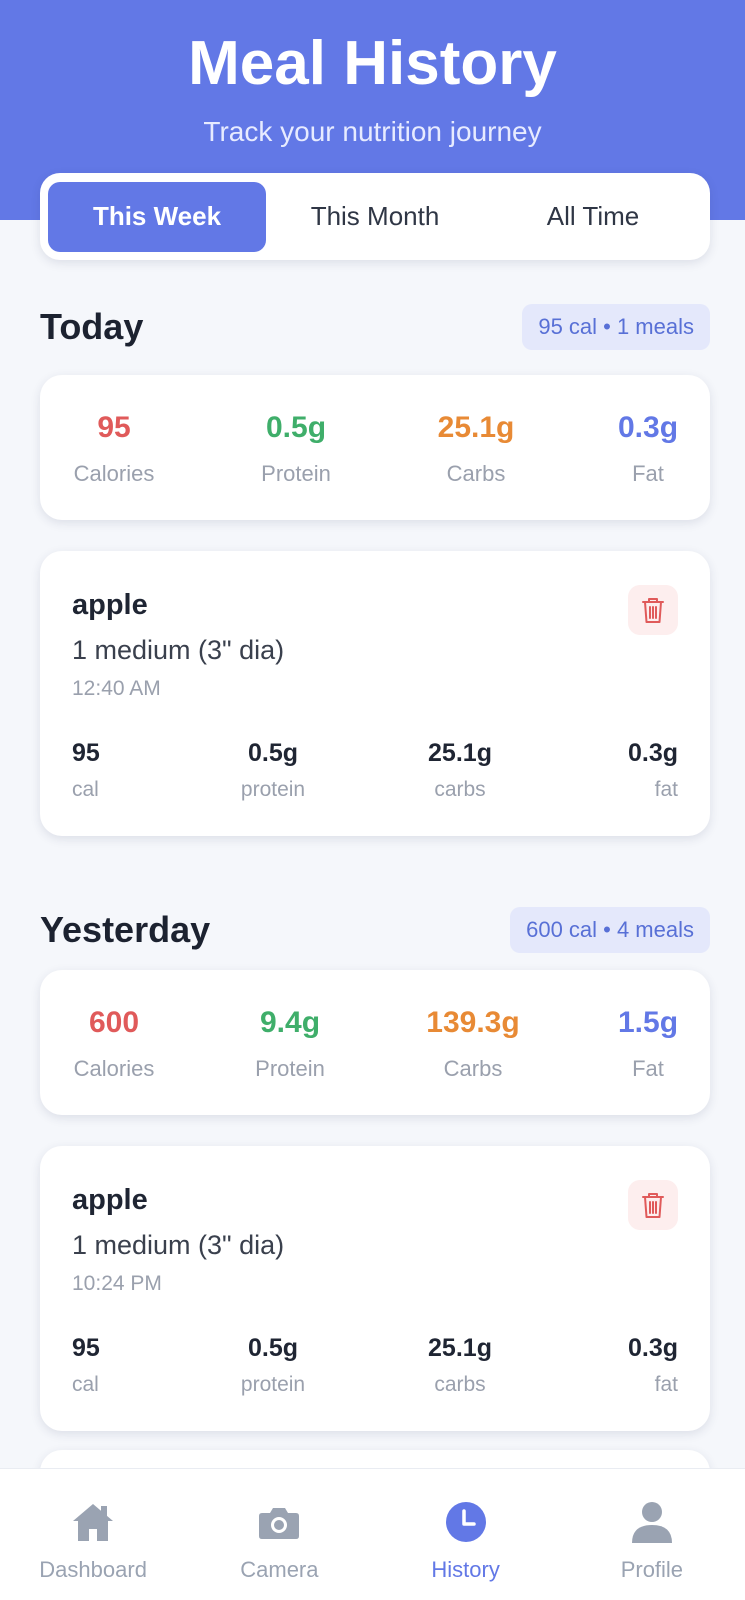 The image size is (745, 1600). I want to click on summary-protein: 0.5g Protein, so click(296, 449).